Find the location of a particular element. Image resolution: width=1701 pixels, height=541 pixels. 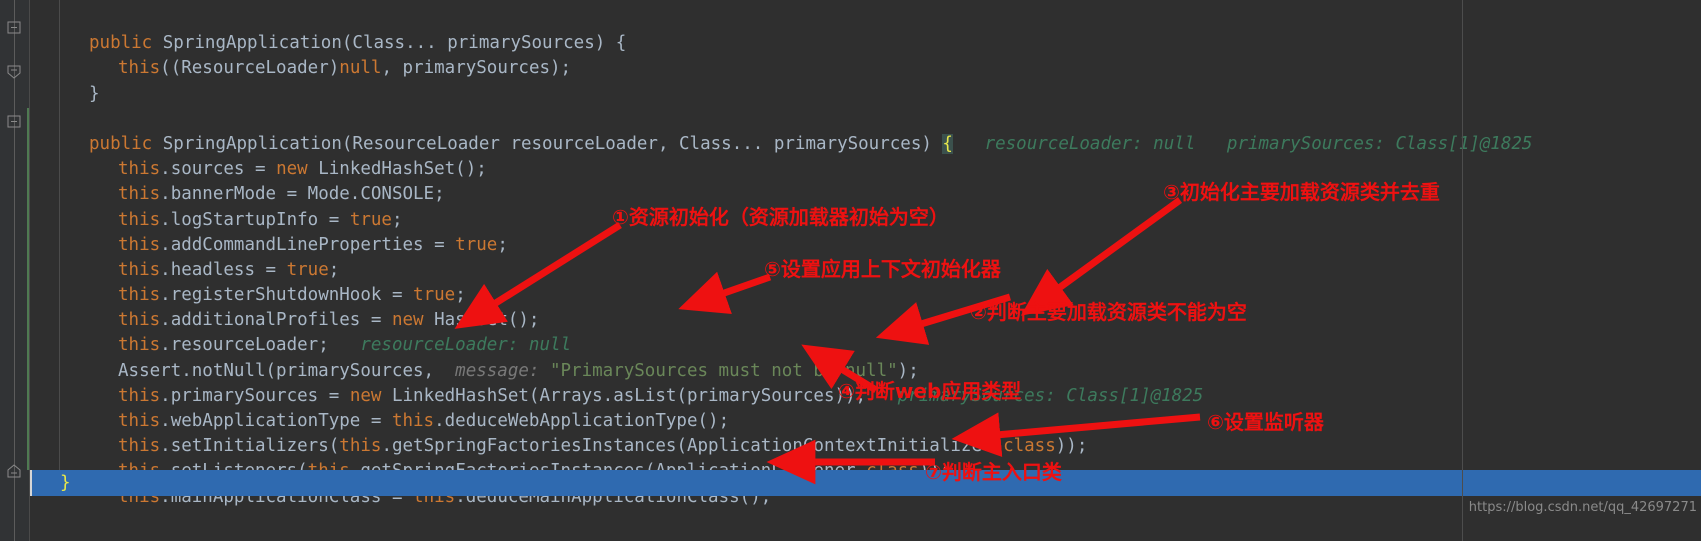

text-caret is located at coordinates (31, 483).